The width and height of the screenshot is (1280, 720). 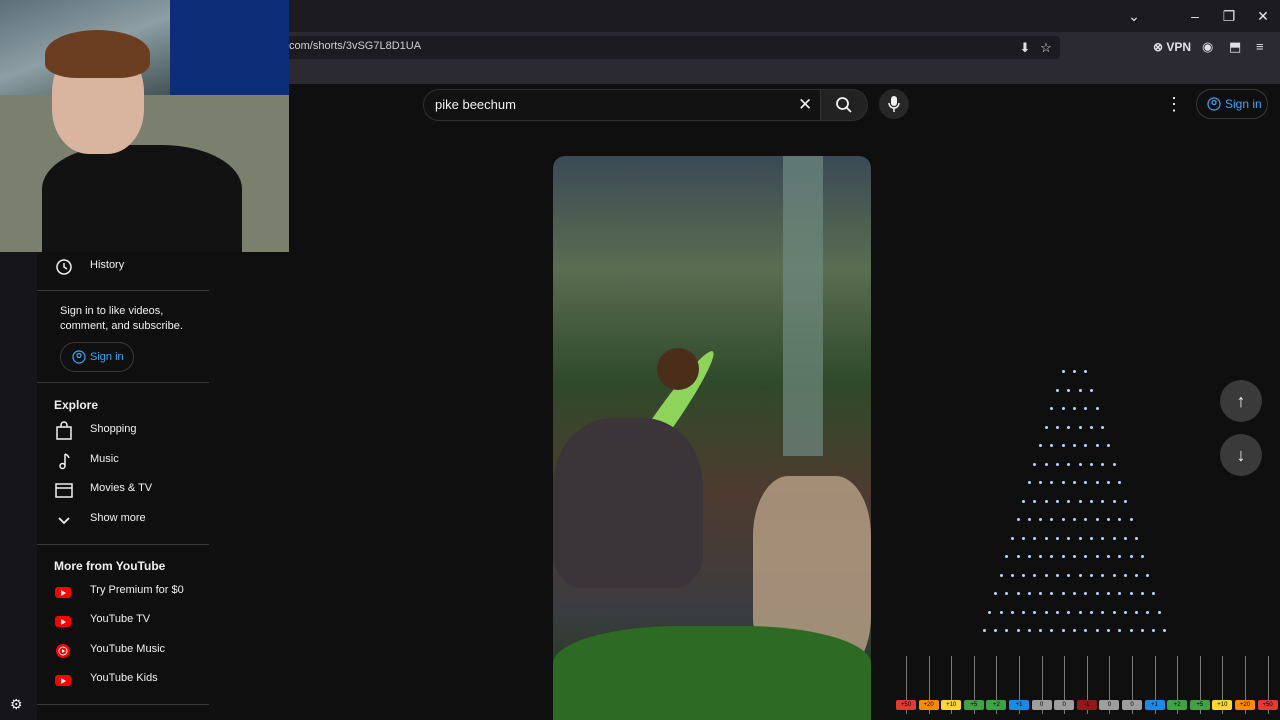 I want to click on chevron-down-icon: ⌄, so click(x=1134, y=16).